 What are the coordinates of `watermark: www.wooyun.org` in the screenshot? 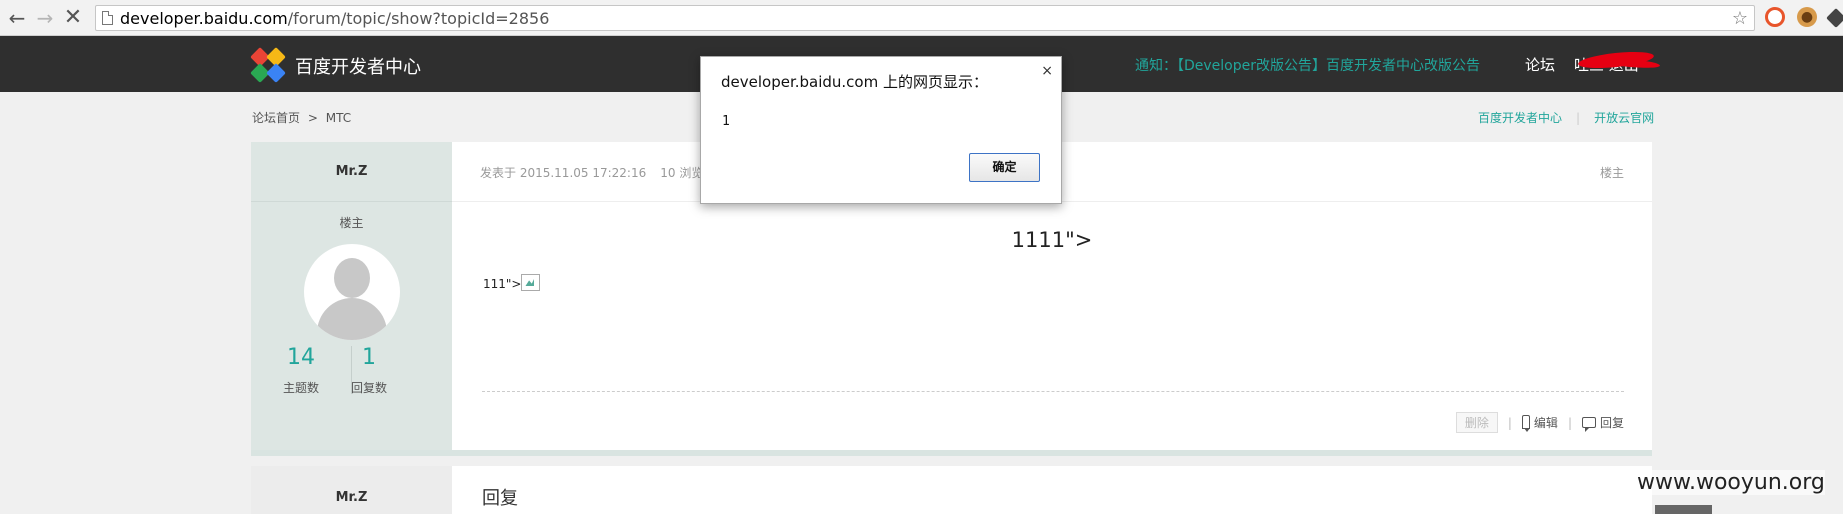 It's located at (1731, 482).